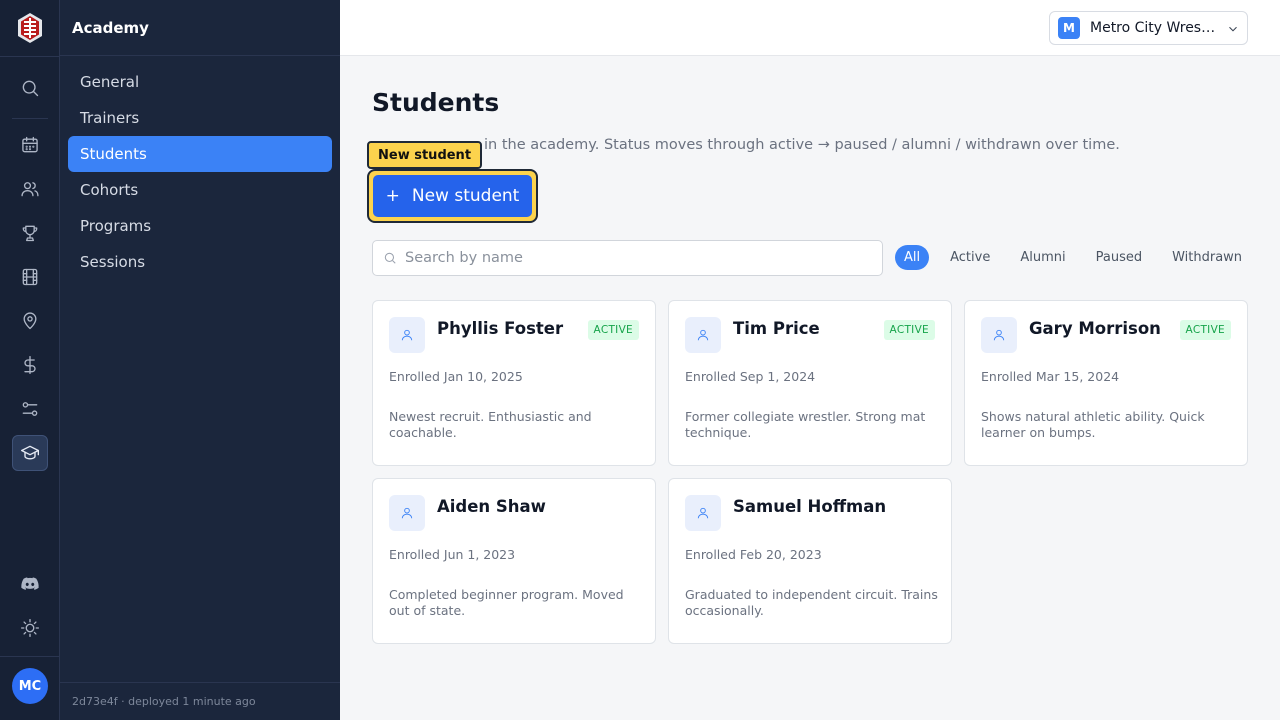 The height and width of the screenshot is (720, 1280). I want to click on enrolled-date: Enrolled Jan 10, 2025, so click(456, 376).